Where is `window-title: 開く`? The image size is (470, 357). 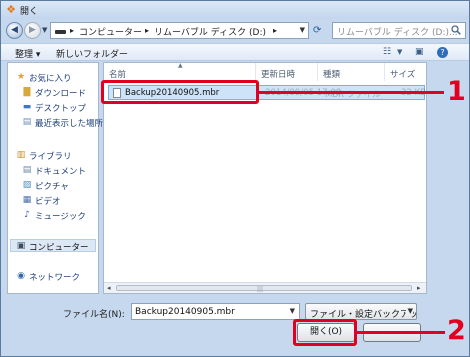 window-title: 開く is located at coordinates (29, 12).